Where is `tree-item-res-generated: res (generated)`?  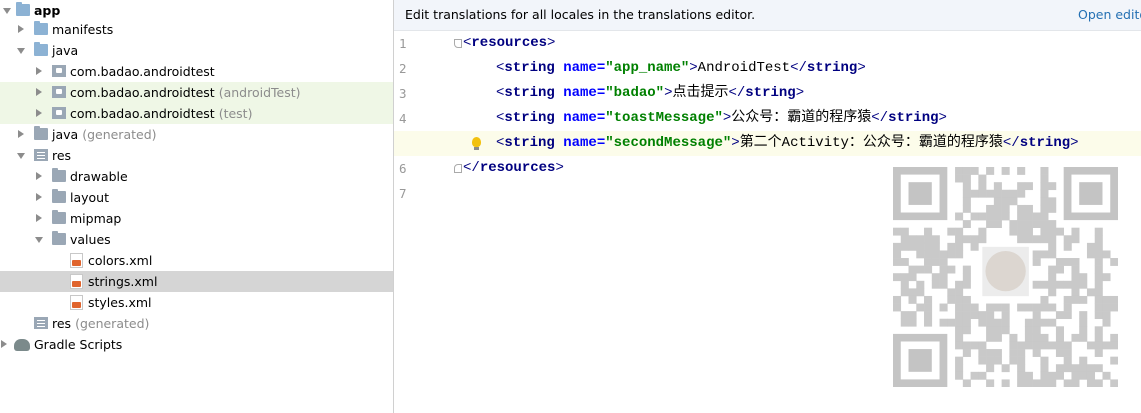 tree-item-res-generated: res (generated) is located at coordinates (196, 323).